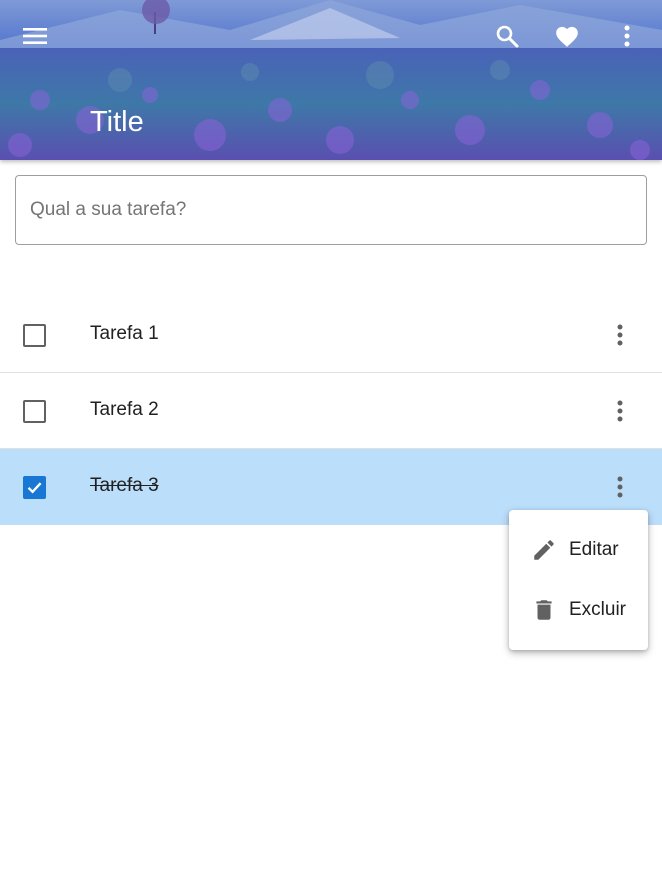 The height and width of the screenshot is (884, 662). Describe the element at coordinates (124, 333) in the screenshot. I see `task-label: Tarefa 1` at that location.